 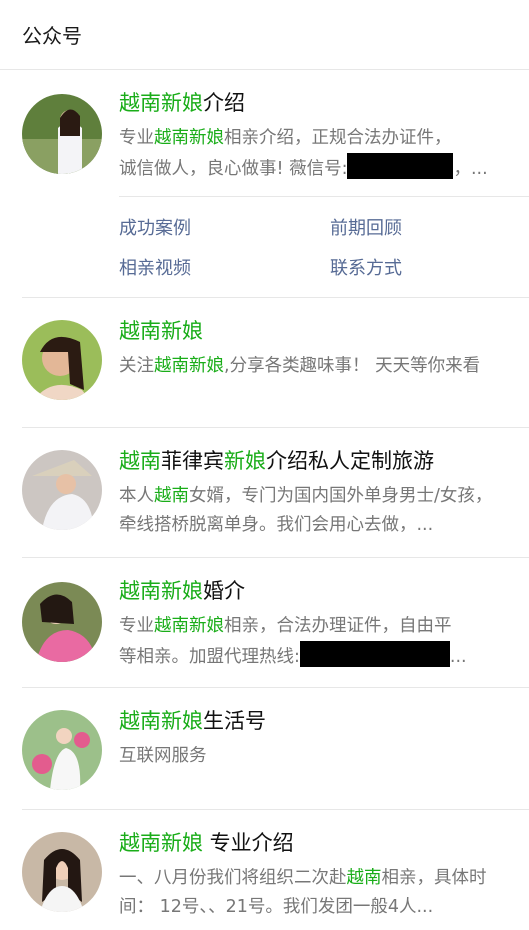 I want to click on account-title: 越南新娘婚介, so click(x=182, y=591).